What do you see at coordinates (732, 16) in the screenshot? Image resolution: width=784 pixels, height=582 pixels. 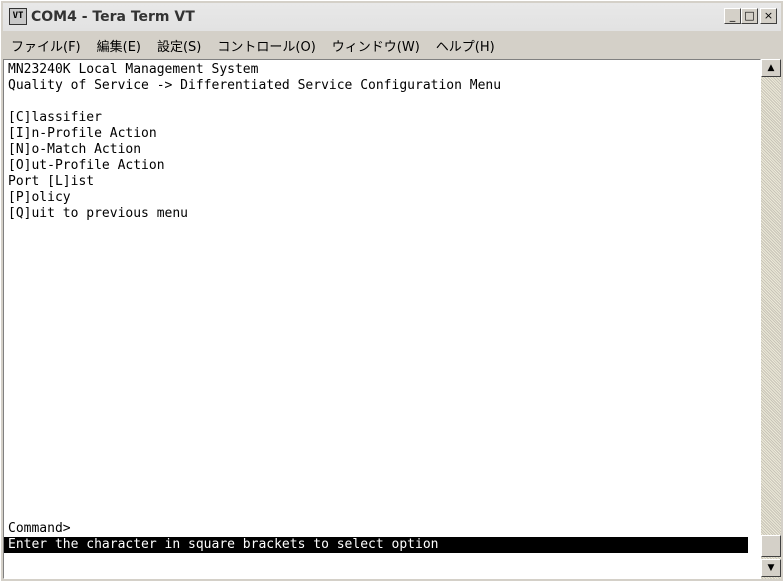 I see `minimize-button: _` at bounding box center [732, 16].